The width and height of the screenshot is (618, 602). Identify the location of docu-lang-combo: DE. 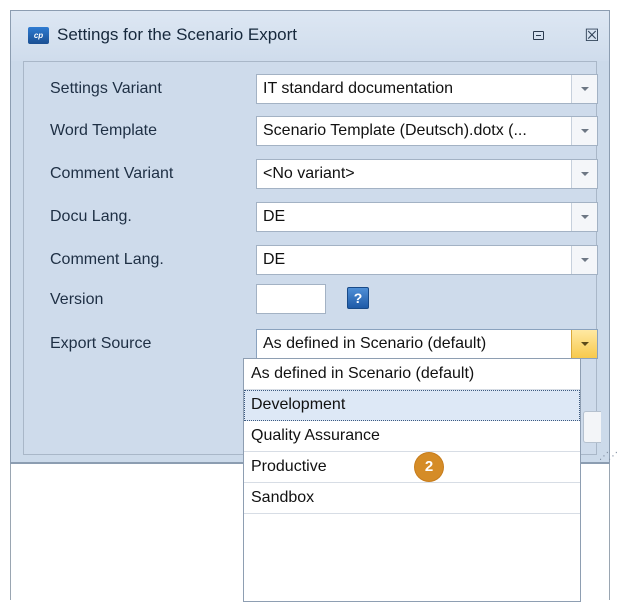
(427, 217).